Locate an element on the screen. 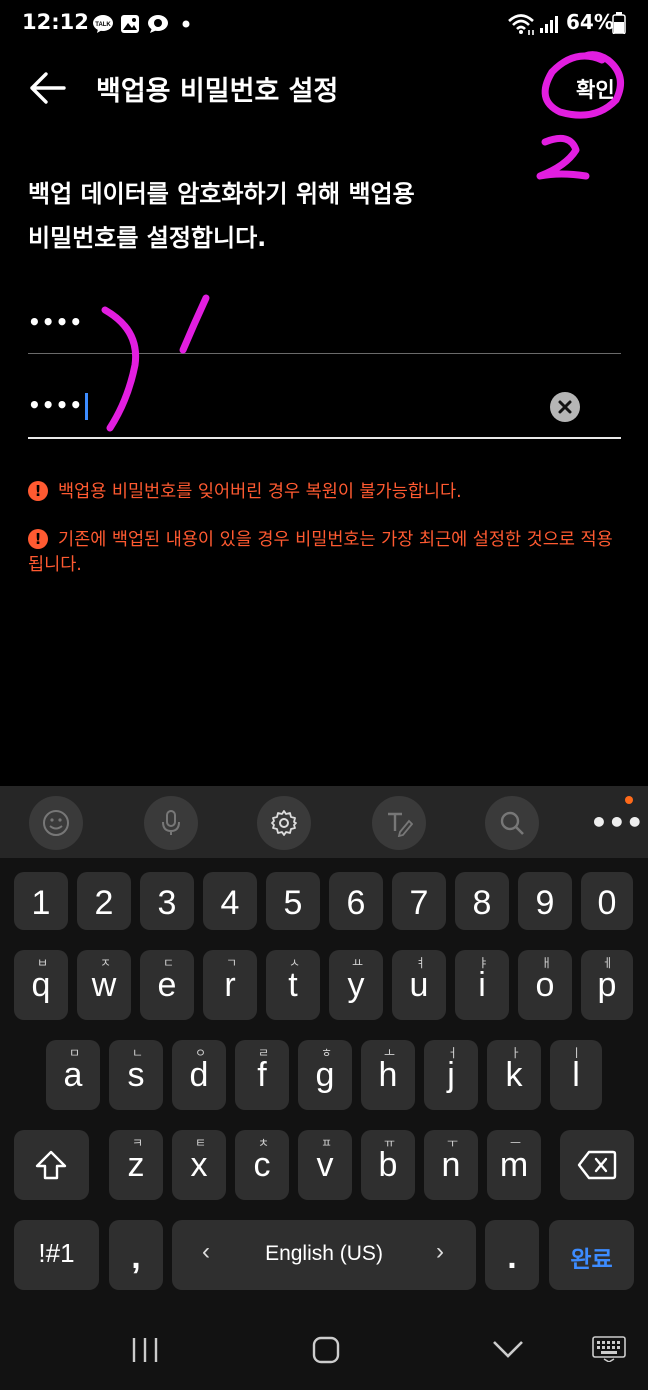 This screenshot has height=1390, width=648. confirm-password-field: •••• is located at coordinates (324, 410).